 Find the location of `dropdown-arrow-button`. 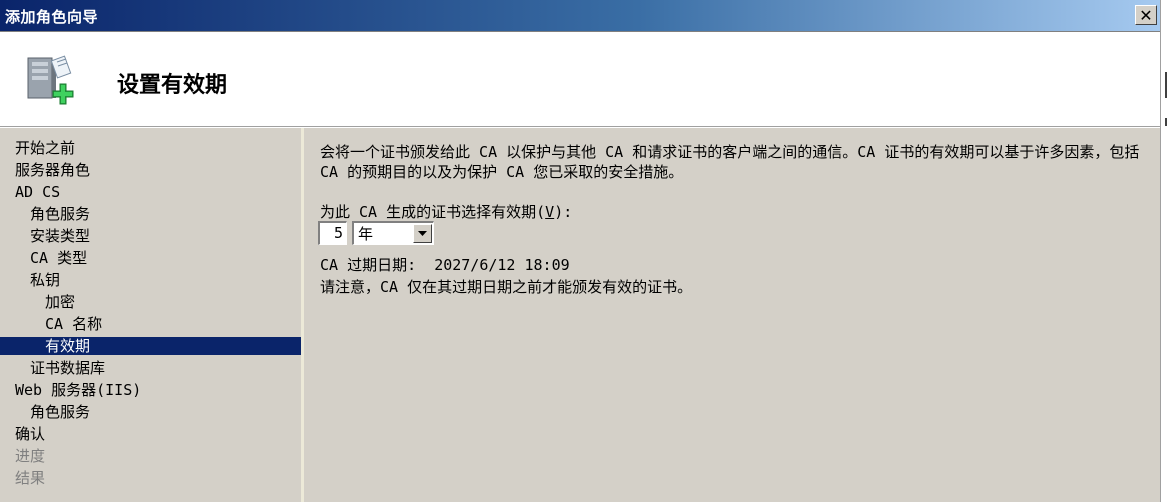

dropdown-arrow-button is located at coordinates (422, 233).